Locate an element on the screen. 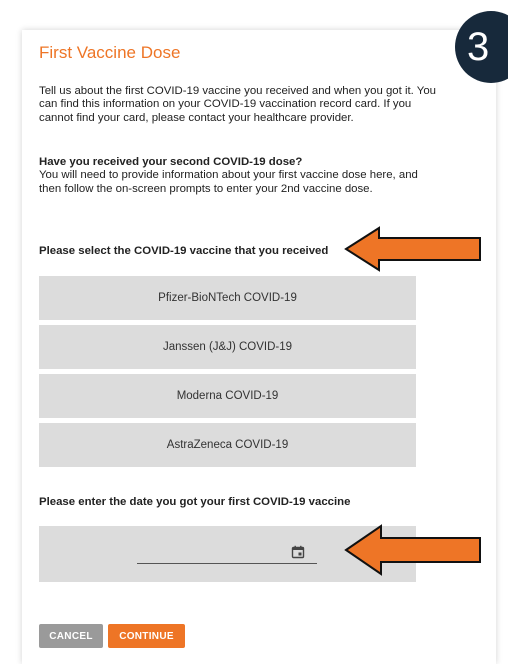 This screenshot has height=664, width=508. page-title: First Vaccine Dose is located at coordinates (110, 52).